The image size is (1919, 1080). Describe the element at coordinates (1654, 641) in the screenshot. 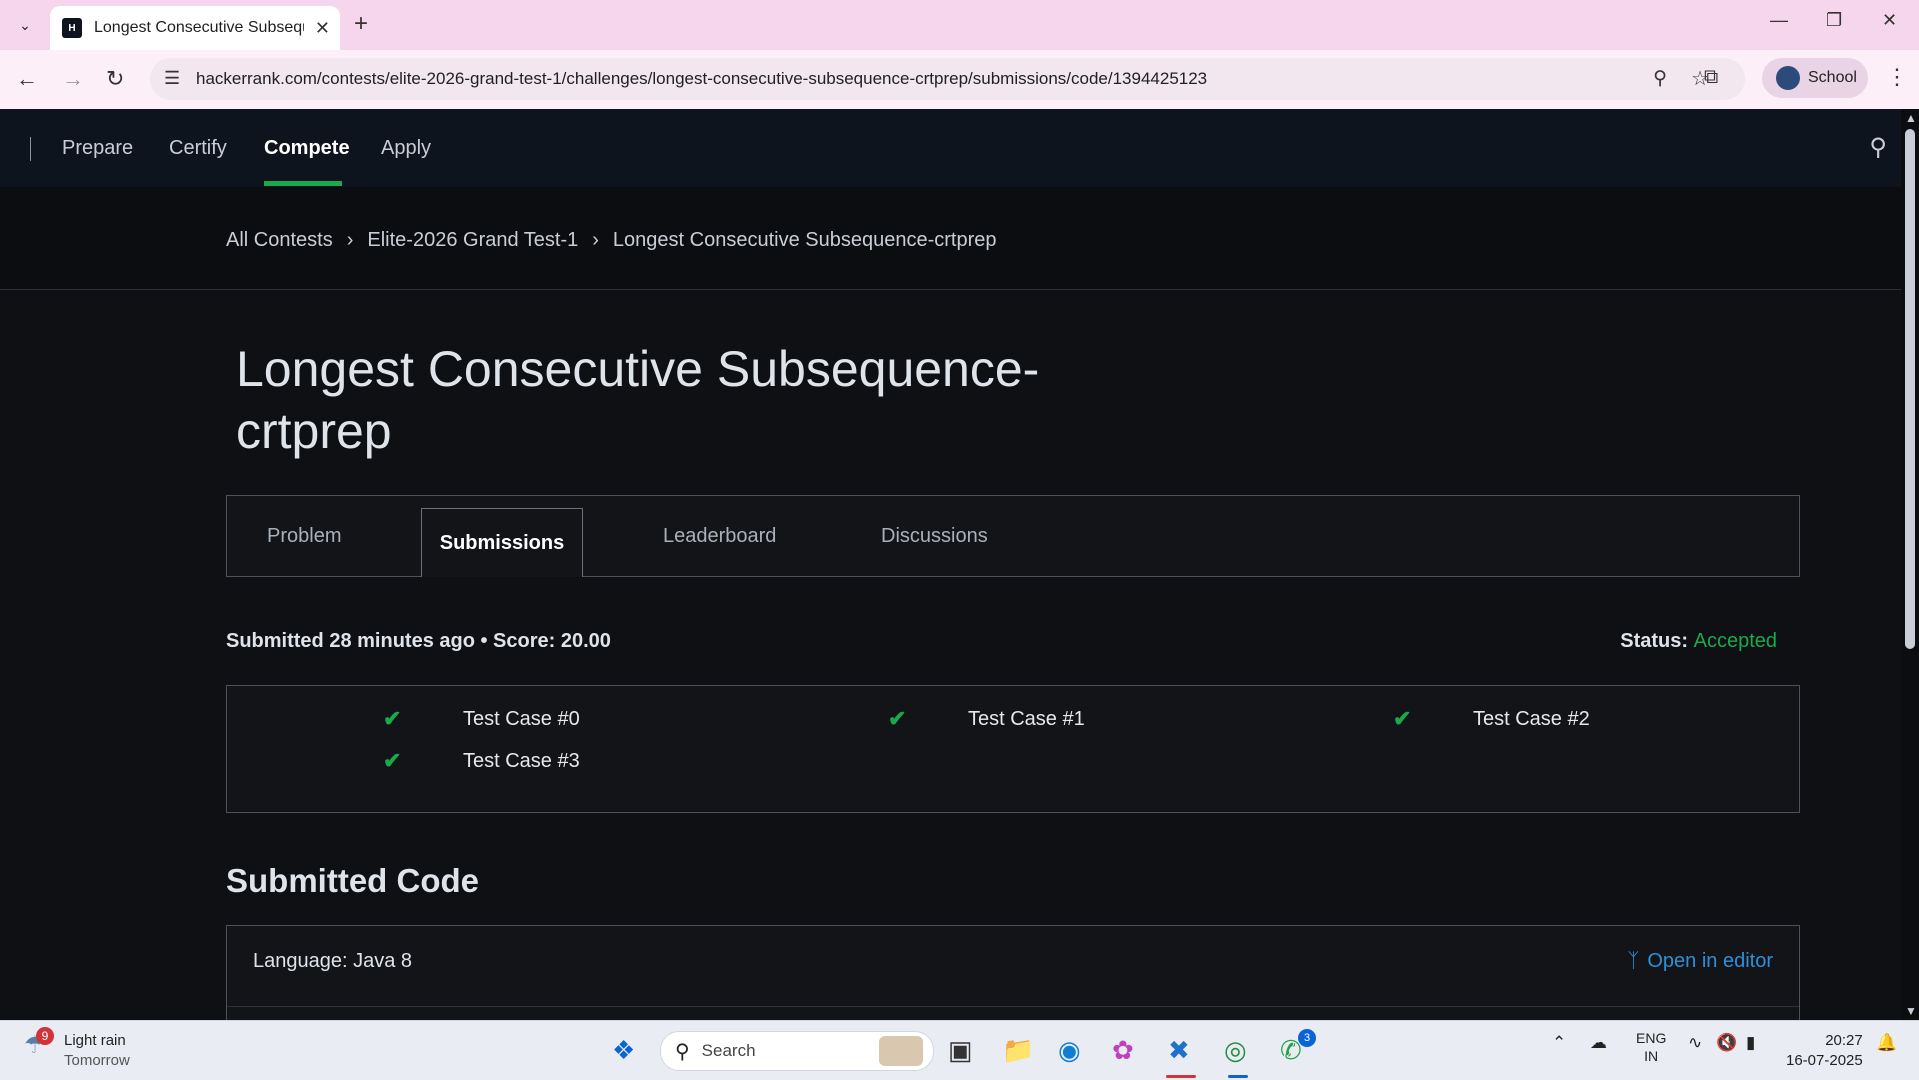

I see `status-label: Status:` at that location.